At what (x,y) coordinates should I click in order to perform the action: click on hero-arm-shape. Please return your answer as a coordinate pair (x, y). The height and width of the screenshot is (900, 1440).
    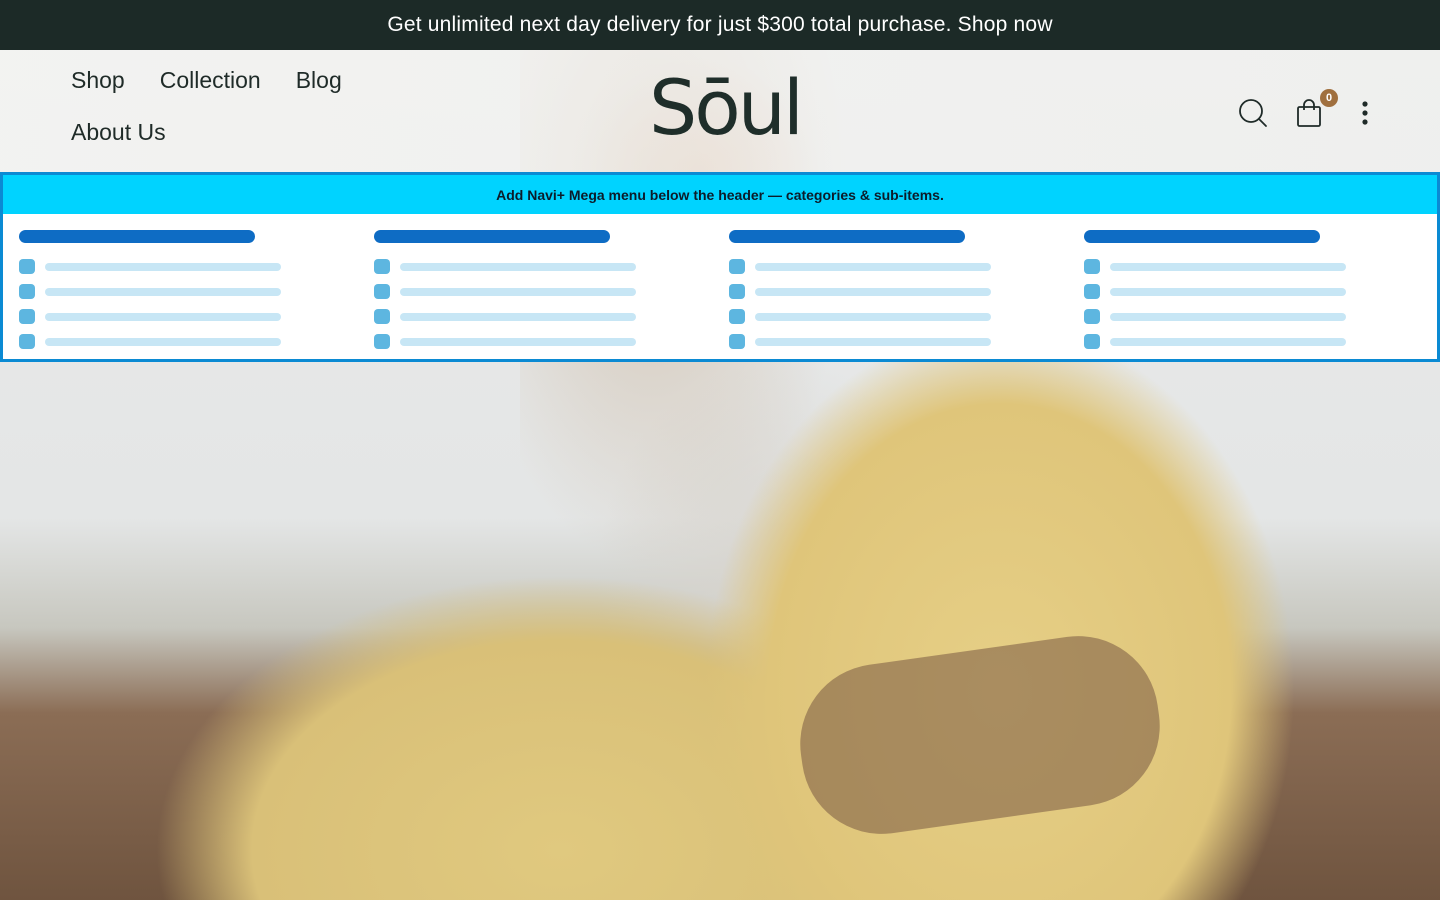
    Looking at the image, I should click on (980, 735).